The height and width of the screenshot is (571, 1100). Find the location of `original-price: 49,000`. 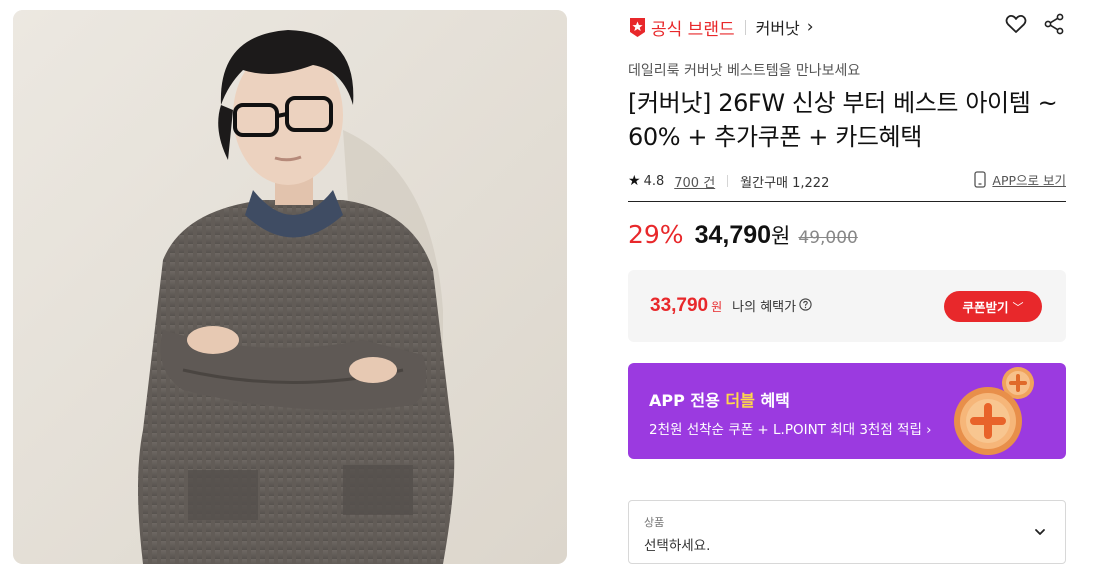

original-price: 49,000 is located at coordinates (828, 238).